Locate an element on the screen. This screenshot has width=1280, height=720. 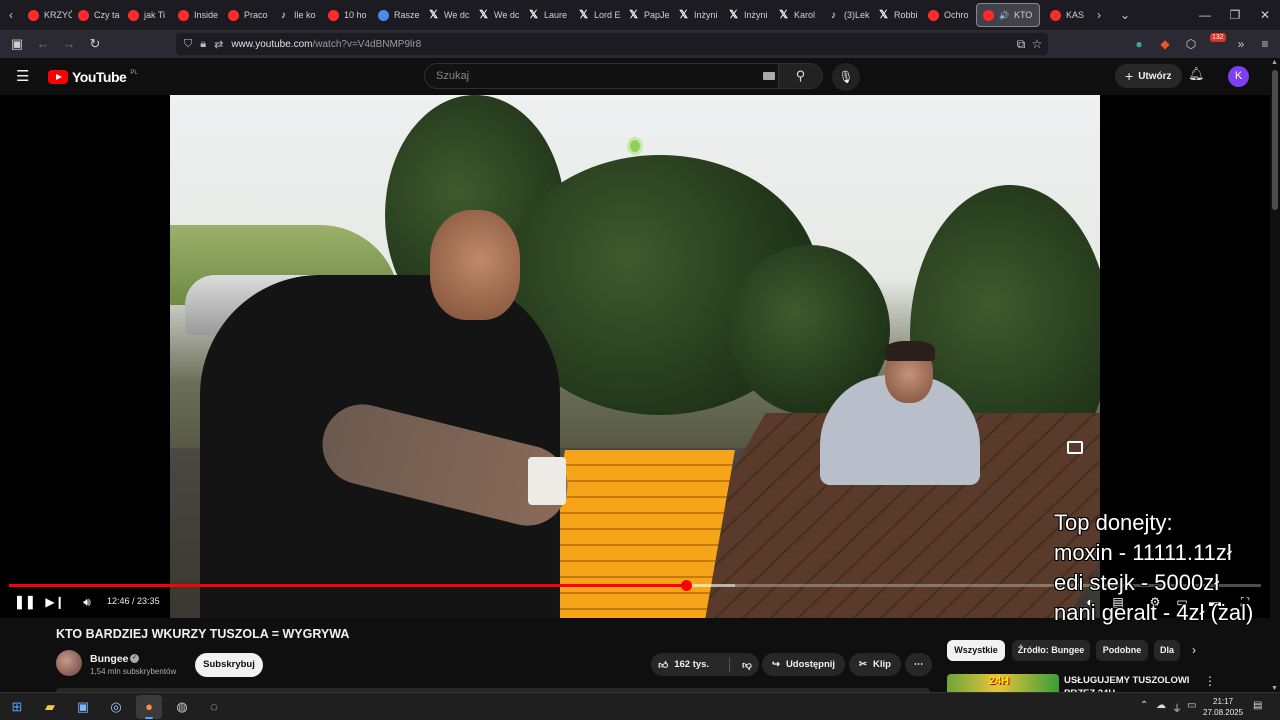
tab: 𝕏 Laure is located at coordinates (547, 15).